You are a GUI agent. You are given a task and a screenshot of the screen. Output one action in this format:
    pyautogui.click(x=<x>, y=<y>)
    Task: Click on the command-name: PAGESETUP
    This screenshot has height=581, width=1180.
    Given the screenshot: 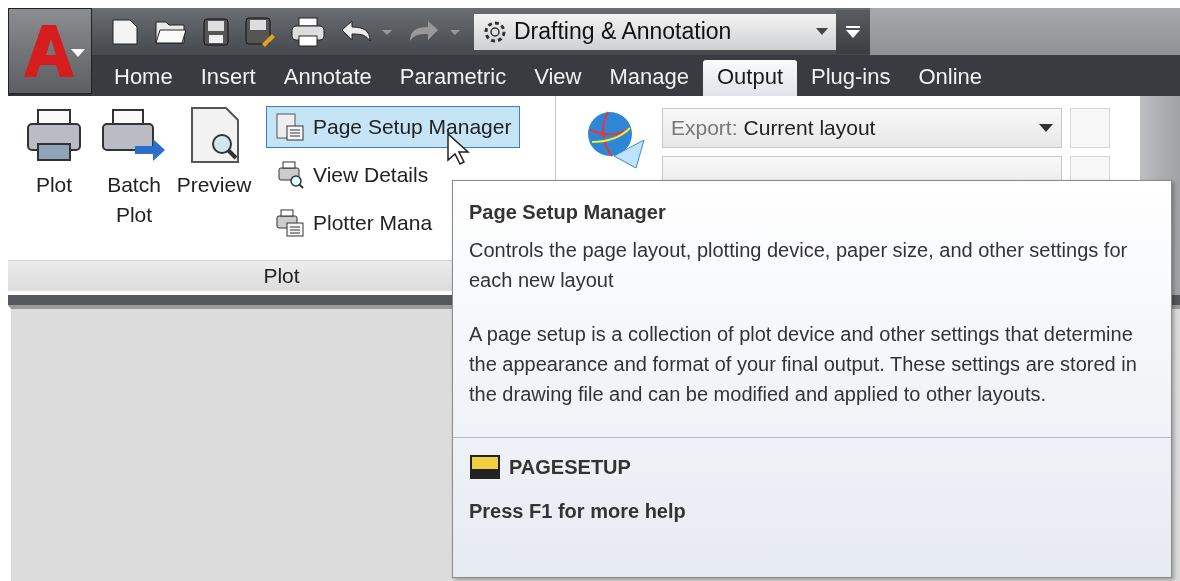 What is the action you would take?
    pyautogui.click(x=570, y=467)
    